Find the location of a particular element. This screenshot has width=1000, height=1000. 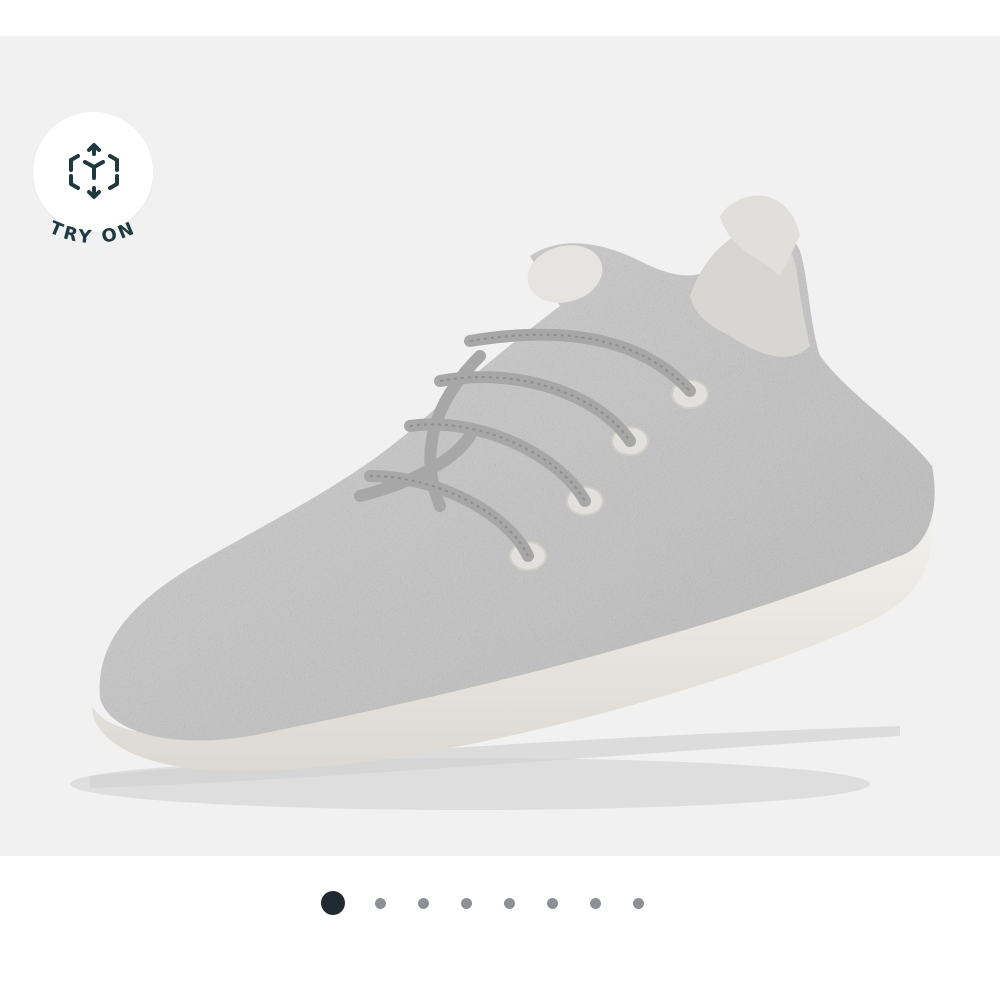

ar-cube-icon is located at coordinates (94, 171).